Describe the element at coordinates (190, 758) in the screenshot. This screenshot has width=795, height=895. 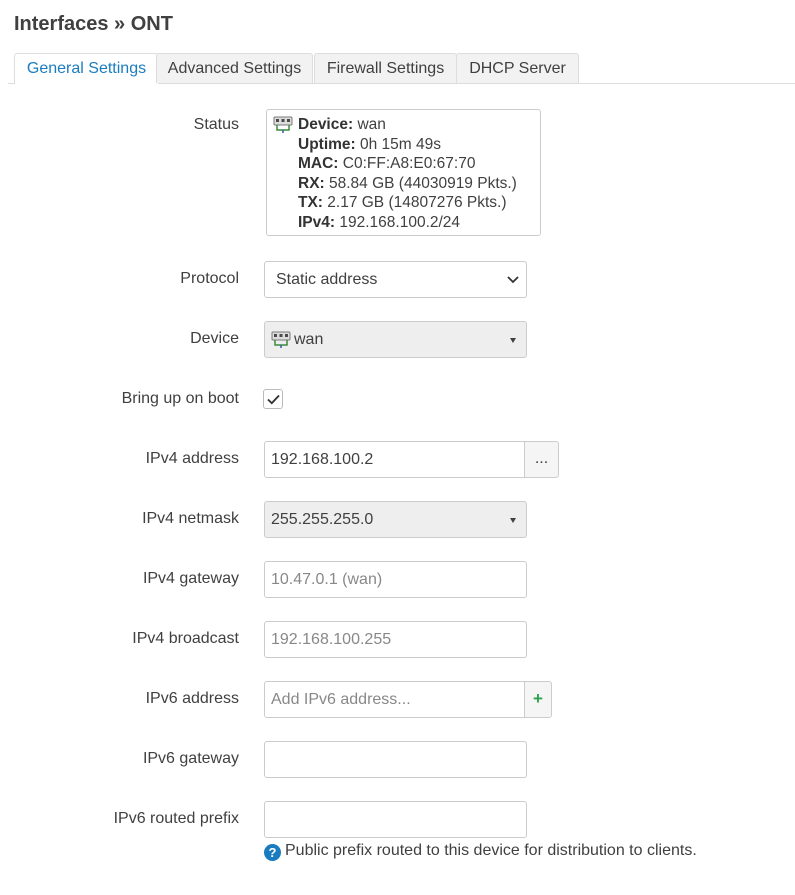
I see `ipv6-gateway-label: IPv6 gateway` at that location.